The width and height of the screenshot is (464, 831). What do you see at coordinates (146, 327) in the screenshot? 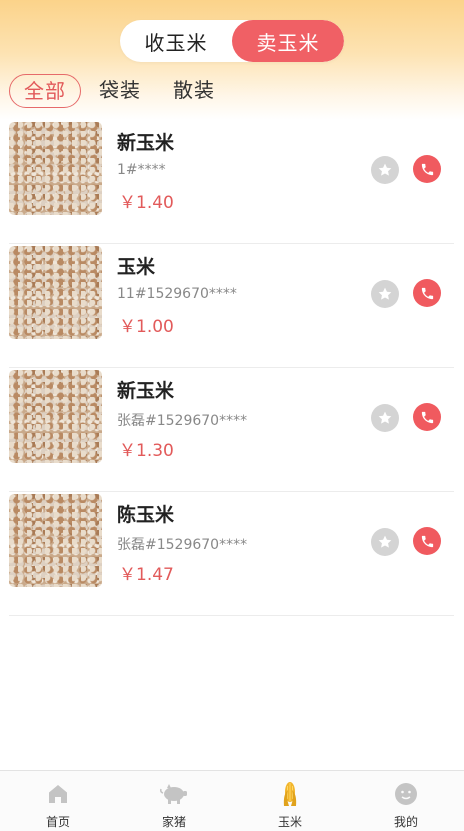
I see `product-price: ￥1.00` at bounding box center [146, 327].